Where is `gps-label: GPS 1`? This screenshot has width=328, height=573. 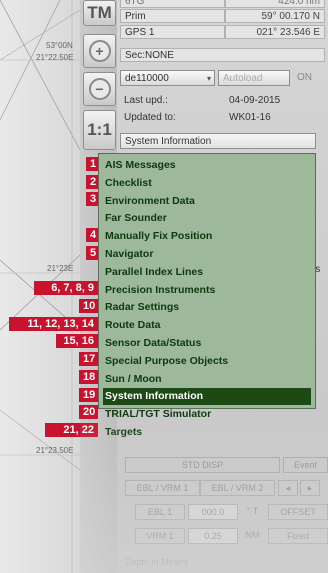
gps-label: GPS 1 is located at coordinates (172, 32).